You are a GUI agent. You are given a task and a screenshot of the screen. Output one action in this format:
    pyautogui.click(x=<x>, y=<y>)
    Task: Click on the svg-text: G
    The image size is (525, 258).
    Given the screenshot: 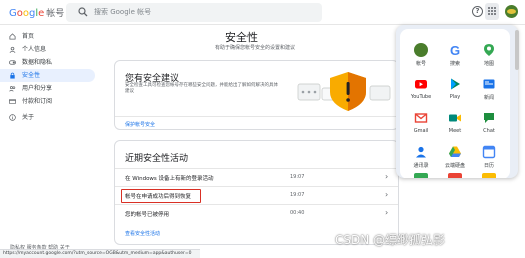 What is the action you would take?
    pyautogui.click(x=455, y=50)
    